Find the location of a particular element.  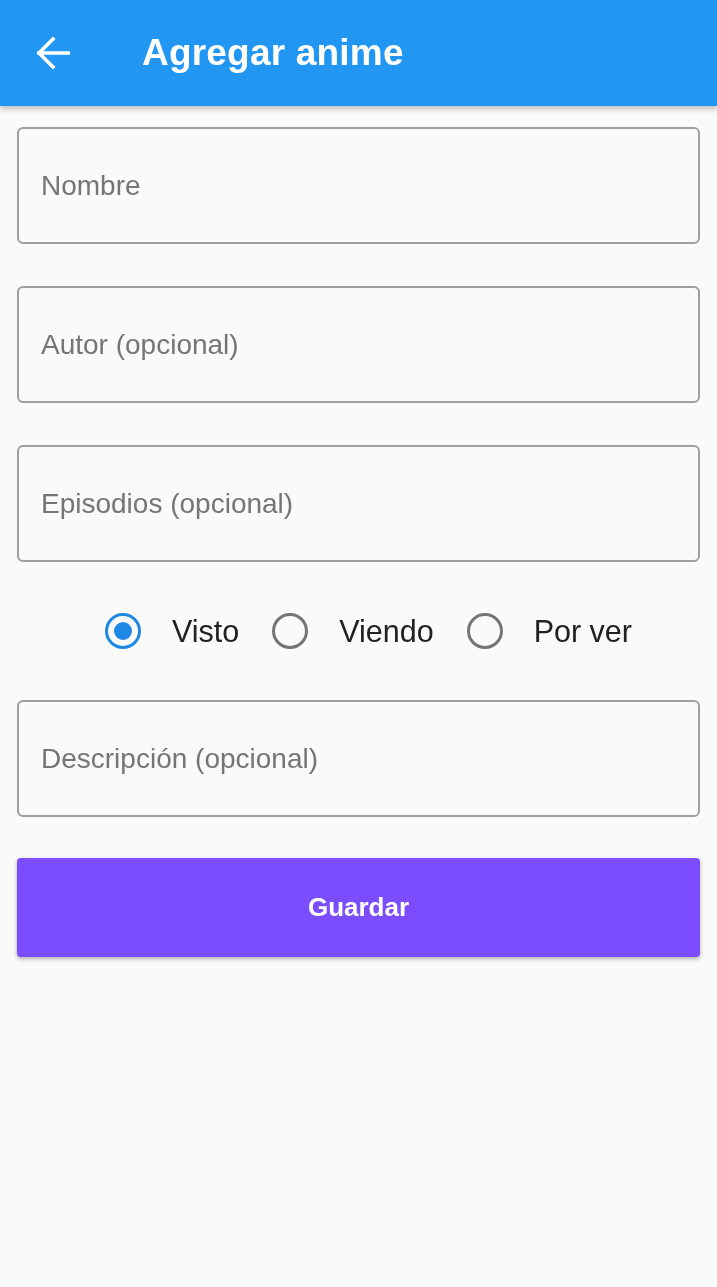

back-button is located at coordinates (53, 53).